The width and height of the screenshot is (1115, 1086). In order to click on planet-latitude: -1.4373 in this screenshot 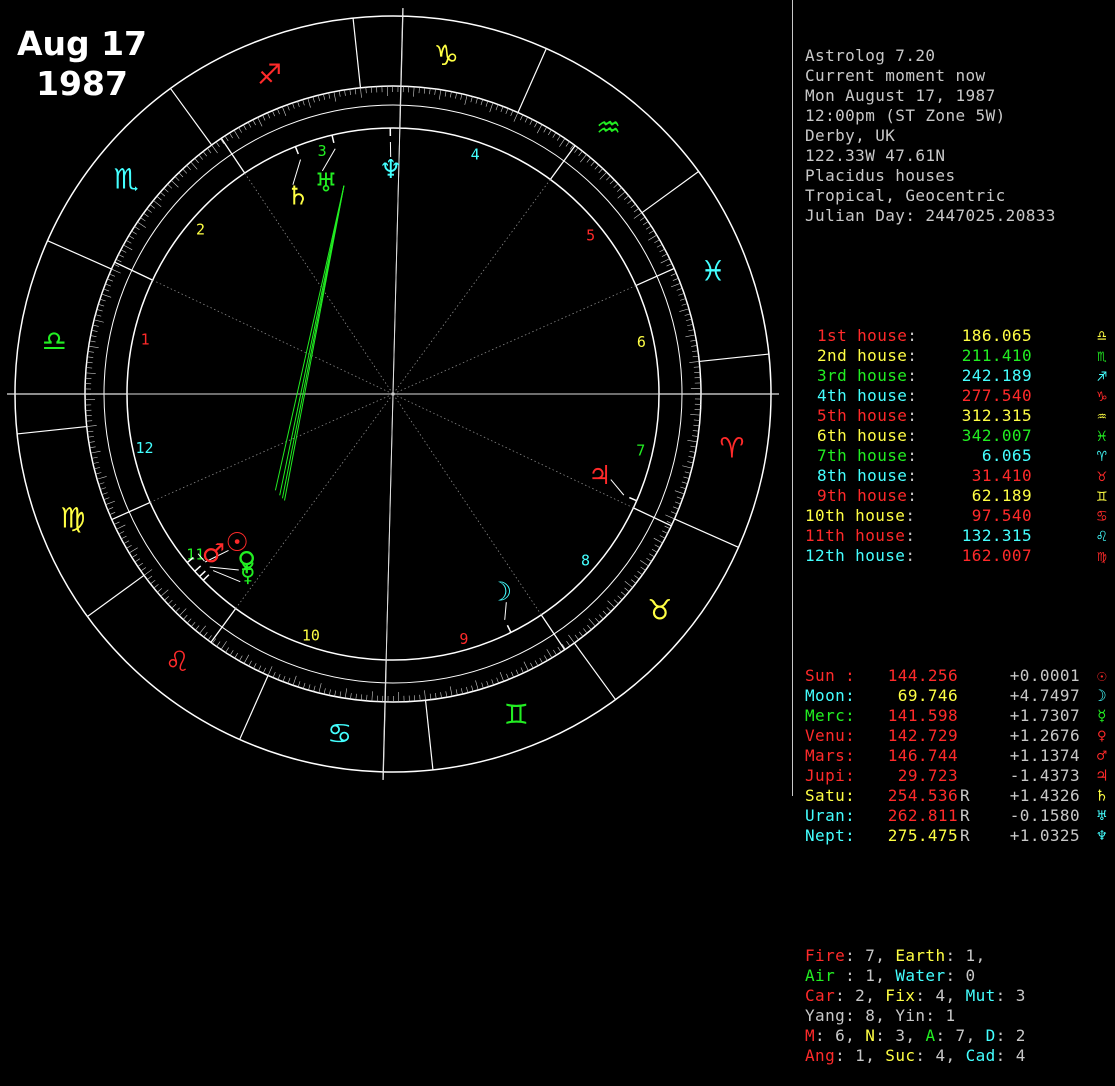, I will do `click(1045, 776)`.